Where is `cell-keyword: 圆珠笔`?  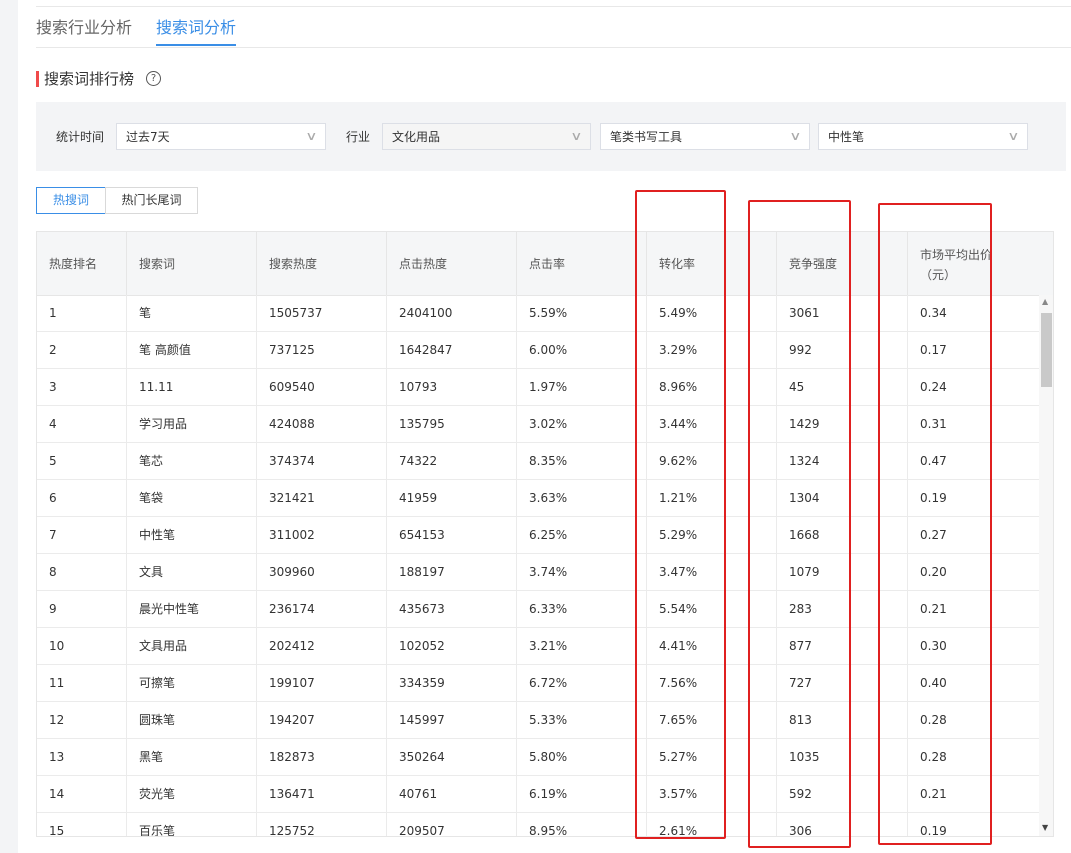
cell-keyword: 圆珠笔 is located at coordinates (191, 720).